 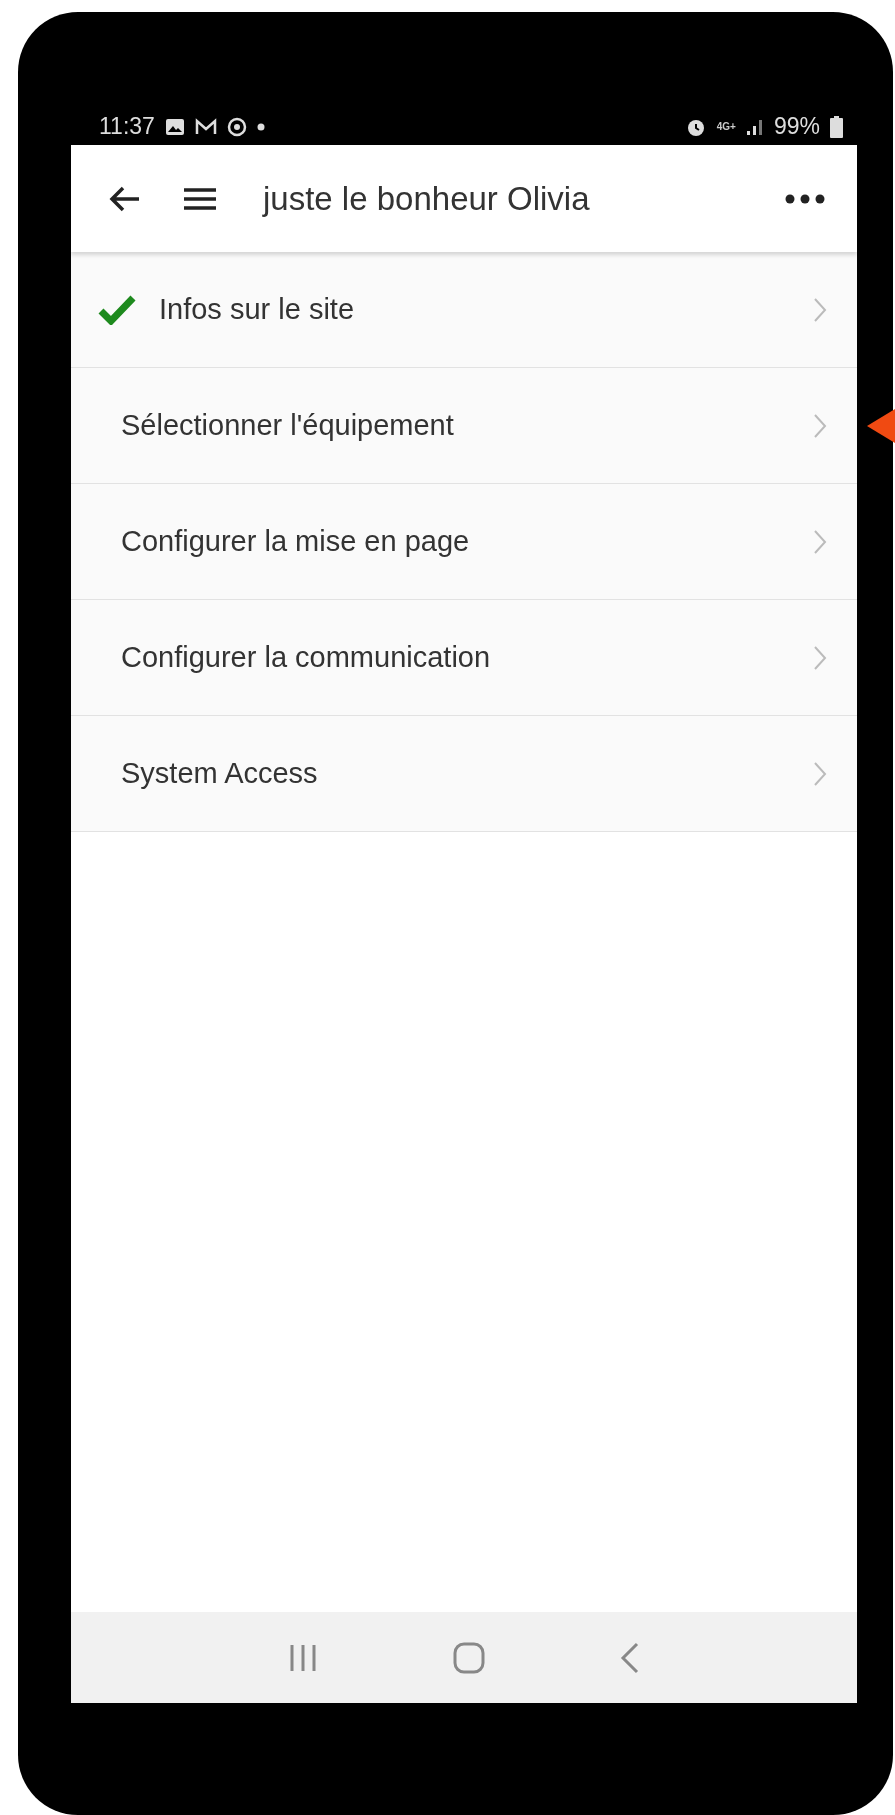 What do you see at coordinates (127, 126) in the screenshot?
I see `status-time: 11:37` at bounding box center [127, 126].